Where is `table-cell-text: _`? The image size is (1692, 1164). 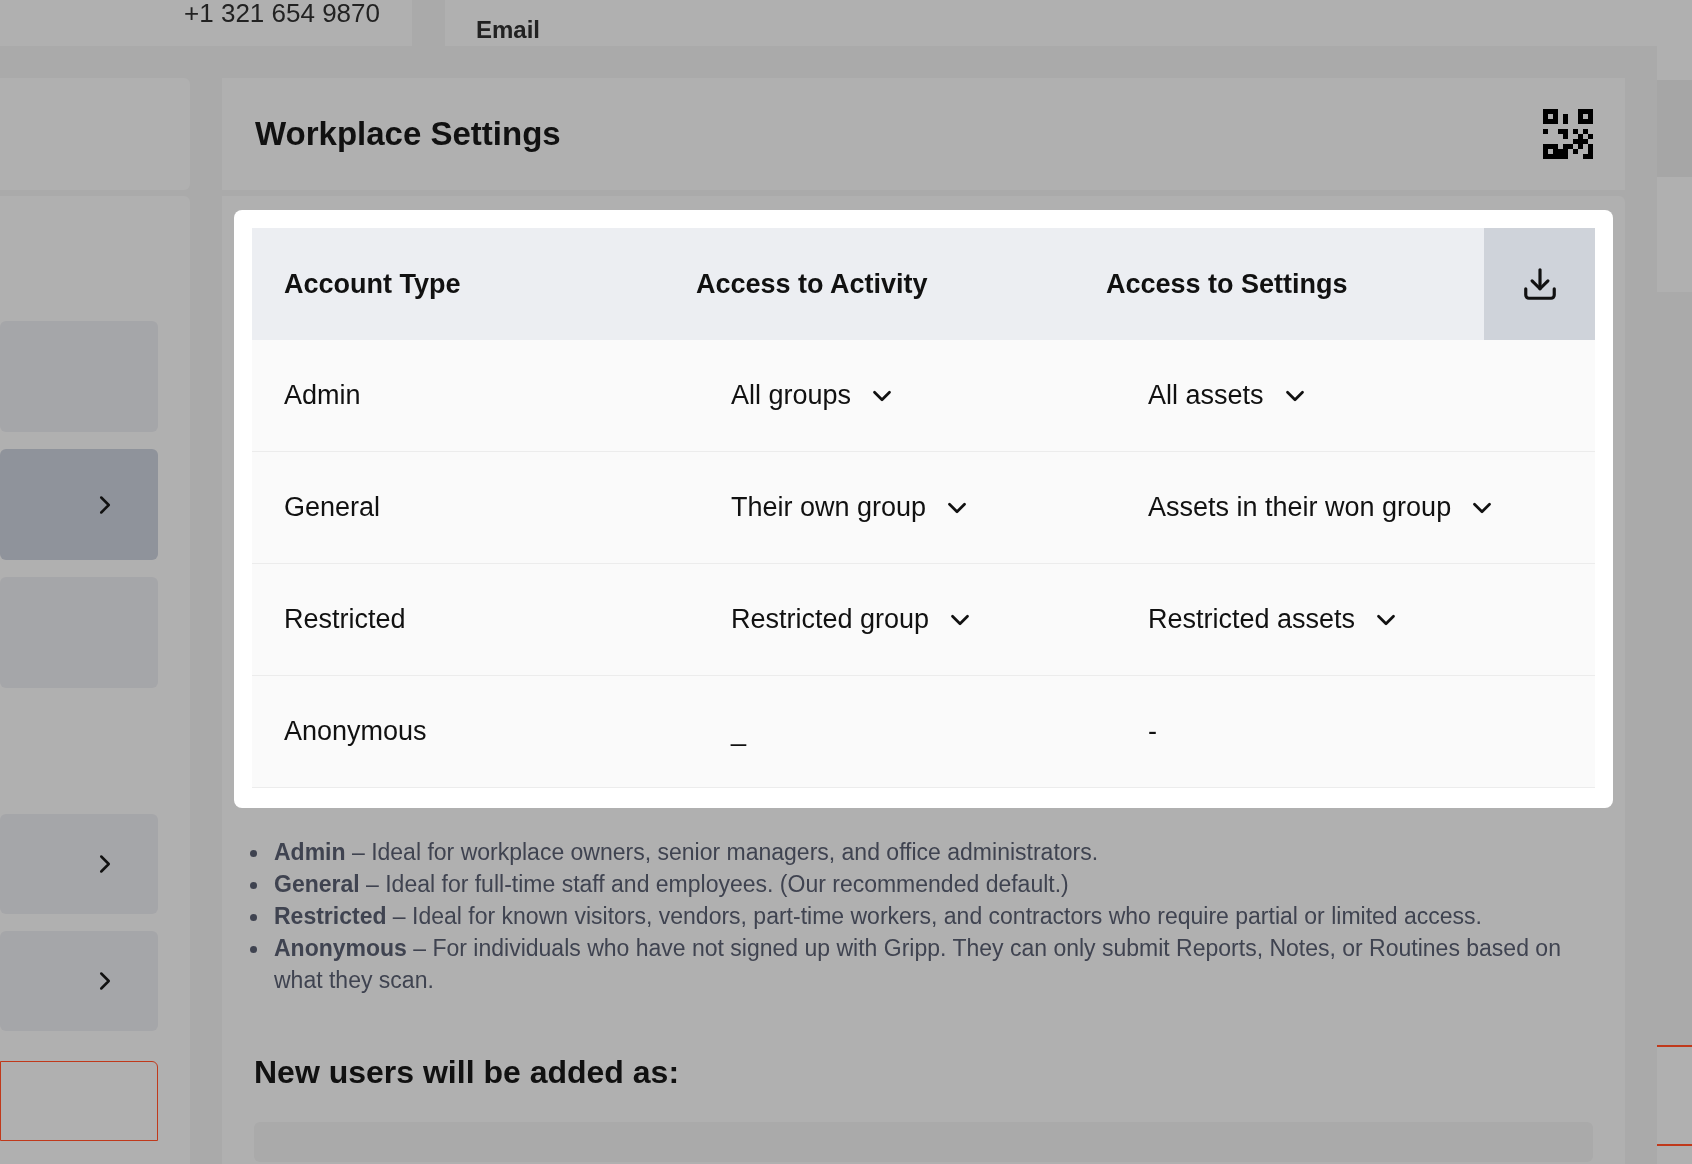 table-cell-text: _ is located at coordinates (739, 732).